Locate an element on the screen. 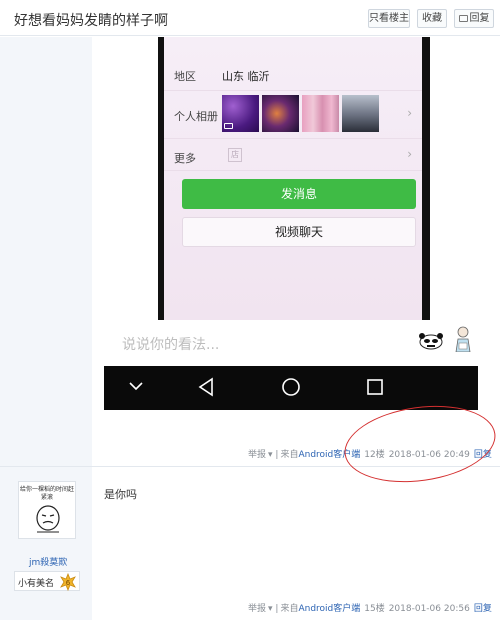 The image size is (500, 620). android-nav-bar is located at coordinates (291, 388).